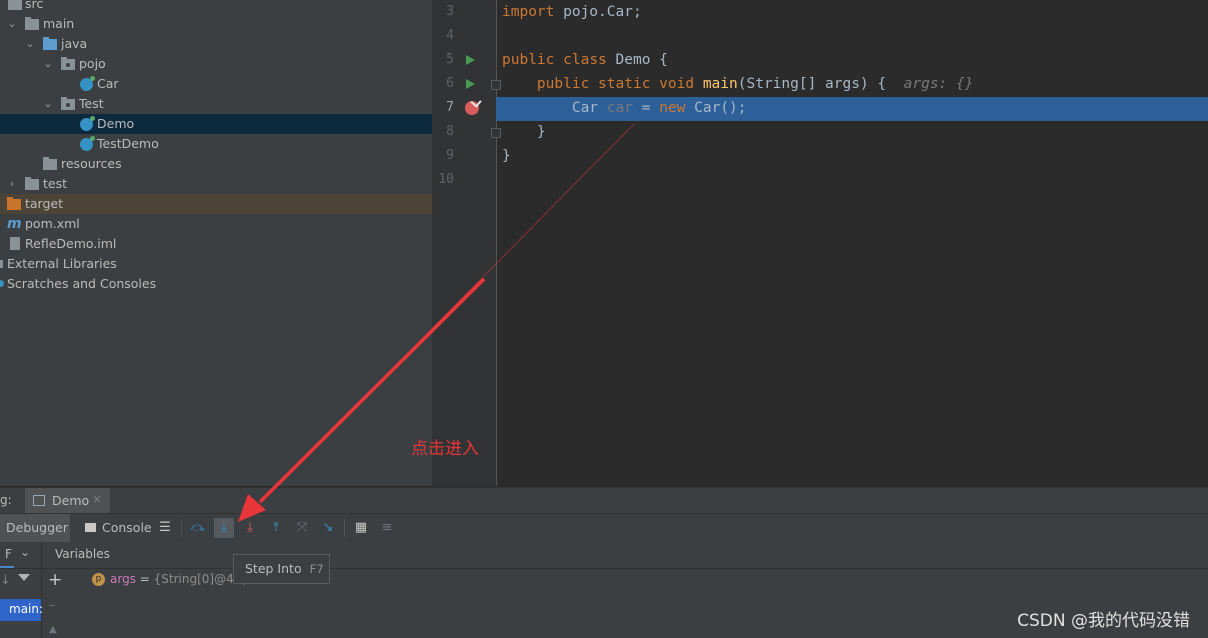  Describe the element at coordinates (15, 243) in the screenshot. I see `module-file-icon` at that location.